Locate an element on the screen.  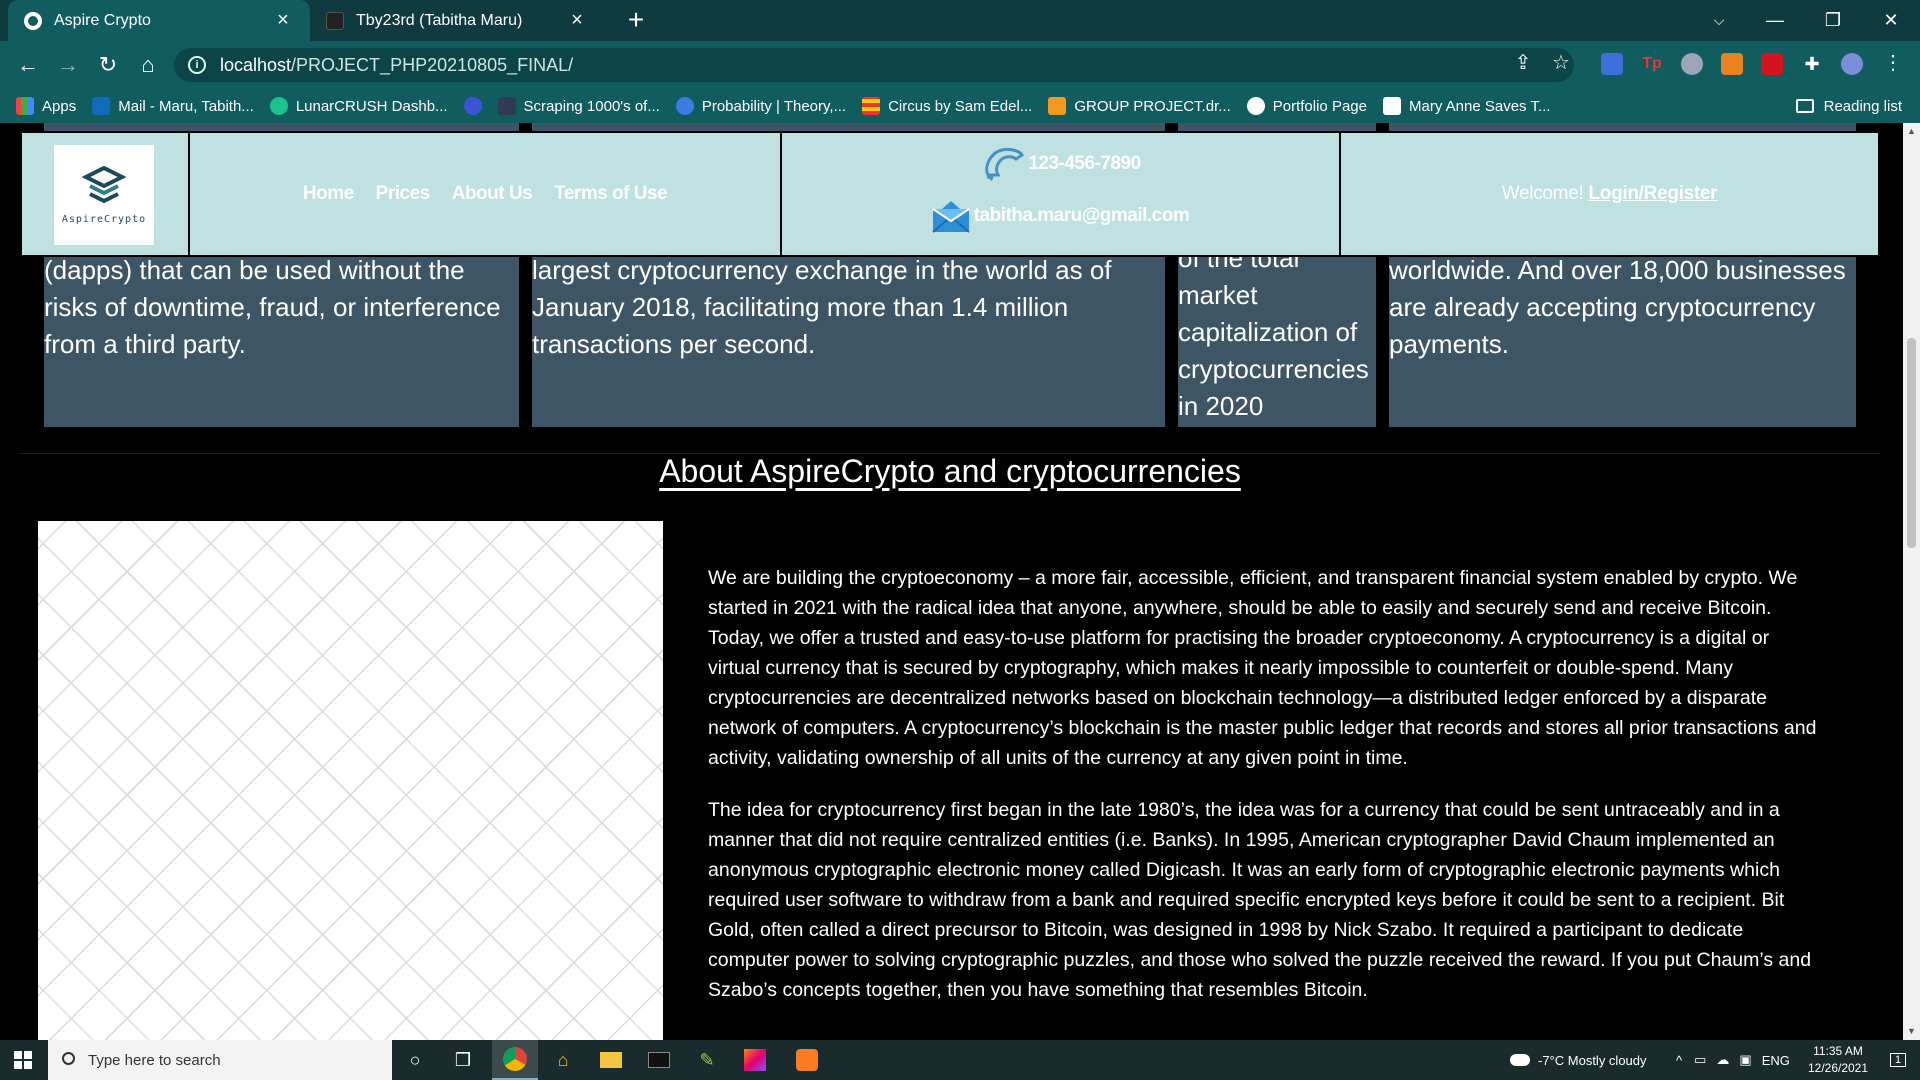
python-idle-icon: ✎ is located at coordinates (707, 1060).